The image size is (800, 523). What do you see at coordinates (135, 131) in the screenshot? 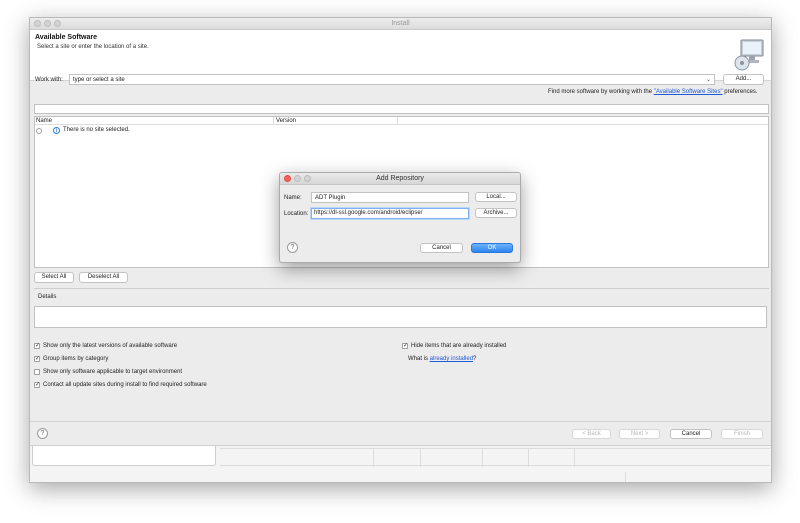
I see `table-row: i There is no site selected.` at bounding box center [135, 131].